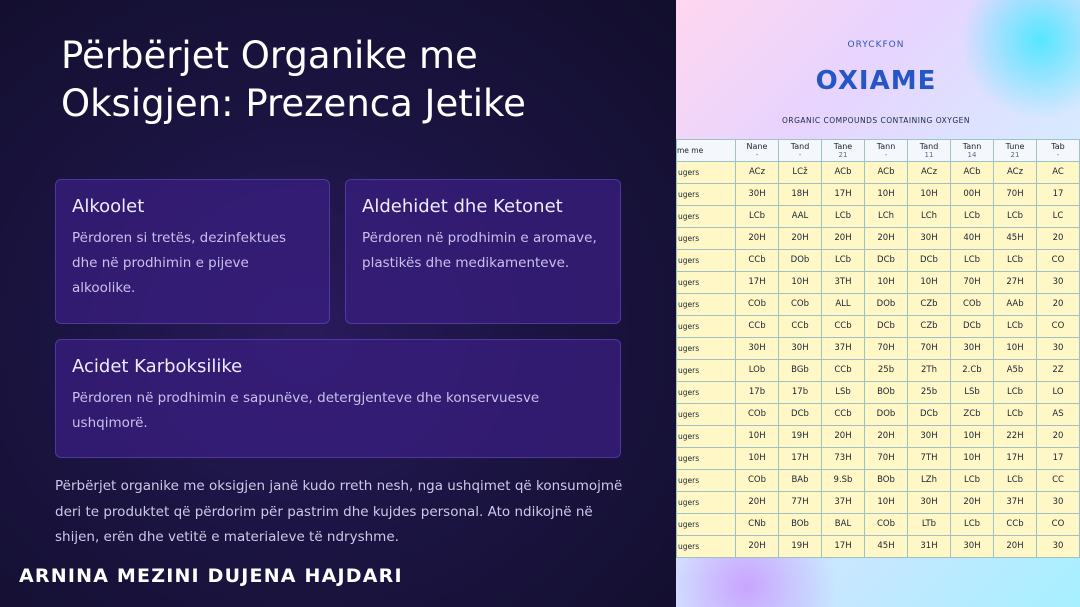  What do you see at coordinates (1058, 392) in the screenshot?
I see `table-cell: LO` at bounding box center [1058, 392].